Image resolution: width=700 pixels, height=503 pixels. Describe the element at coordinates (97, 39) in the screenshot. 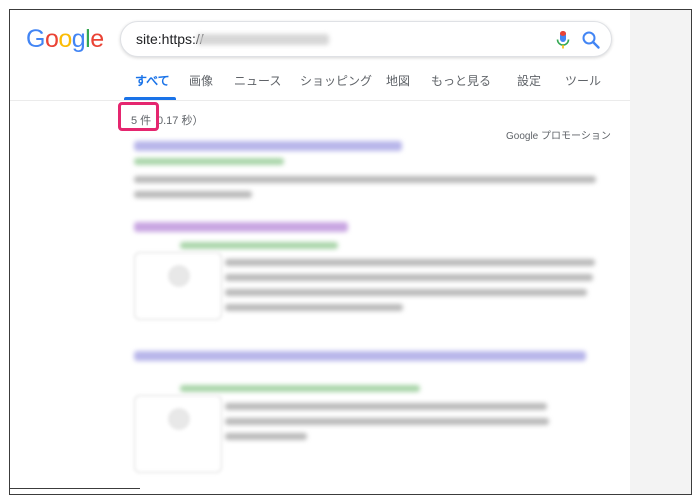

I see `logo-letter: e` at that location.